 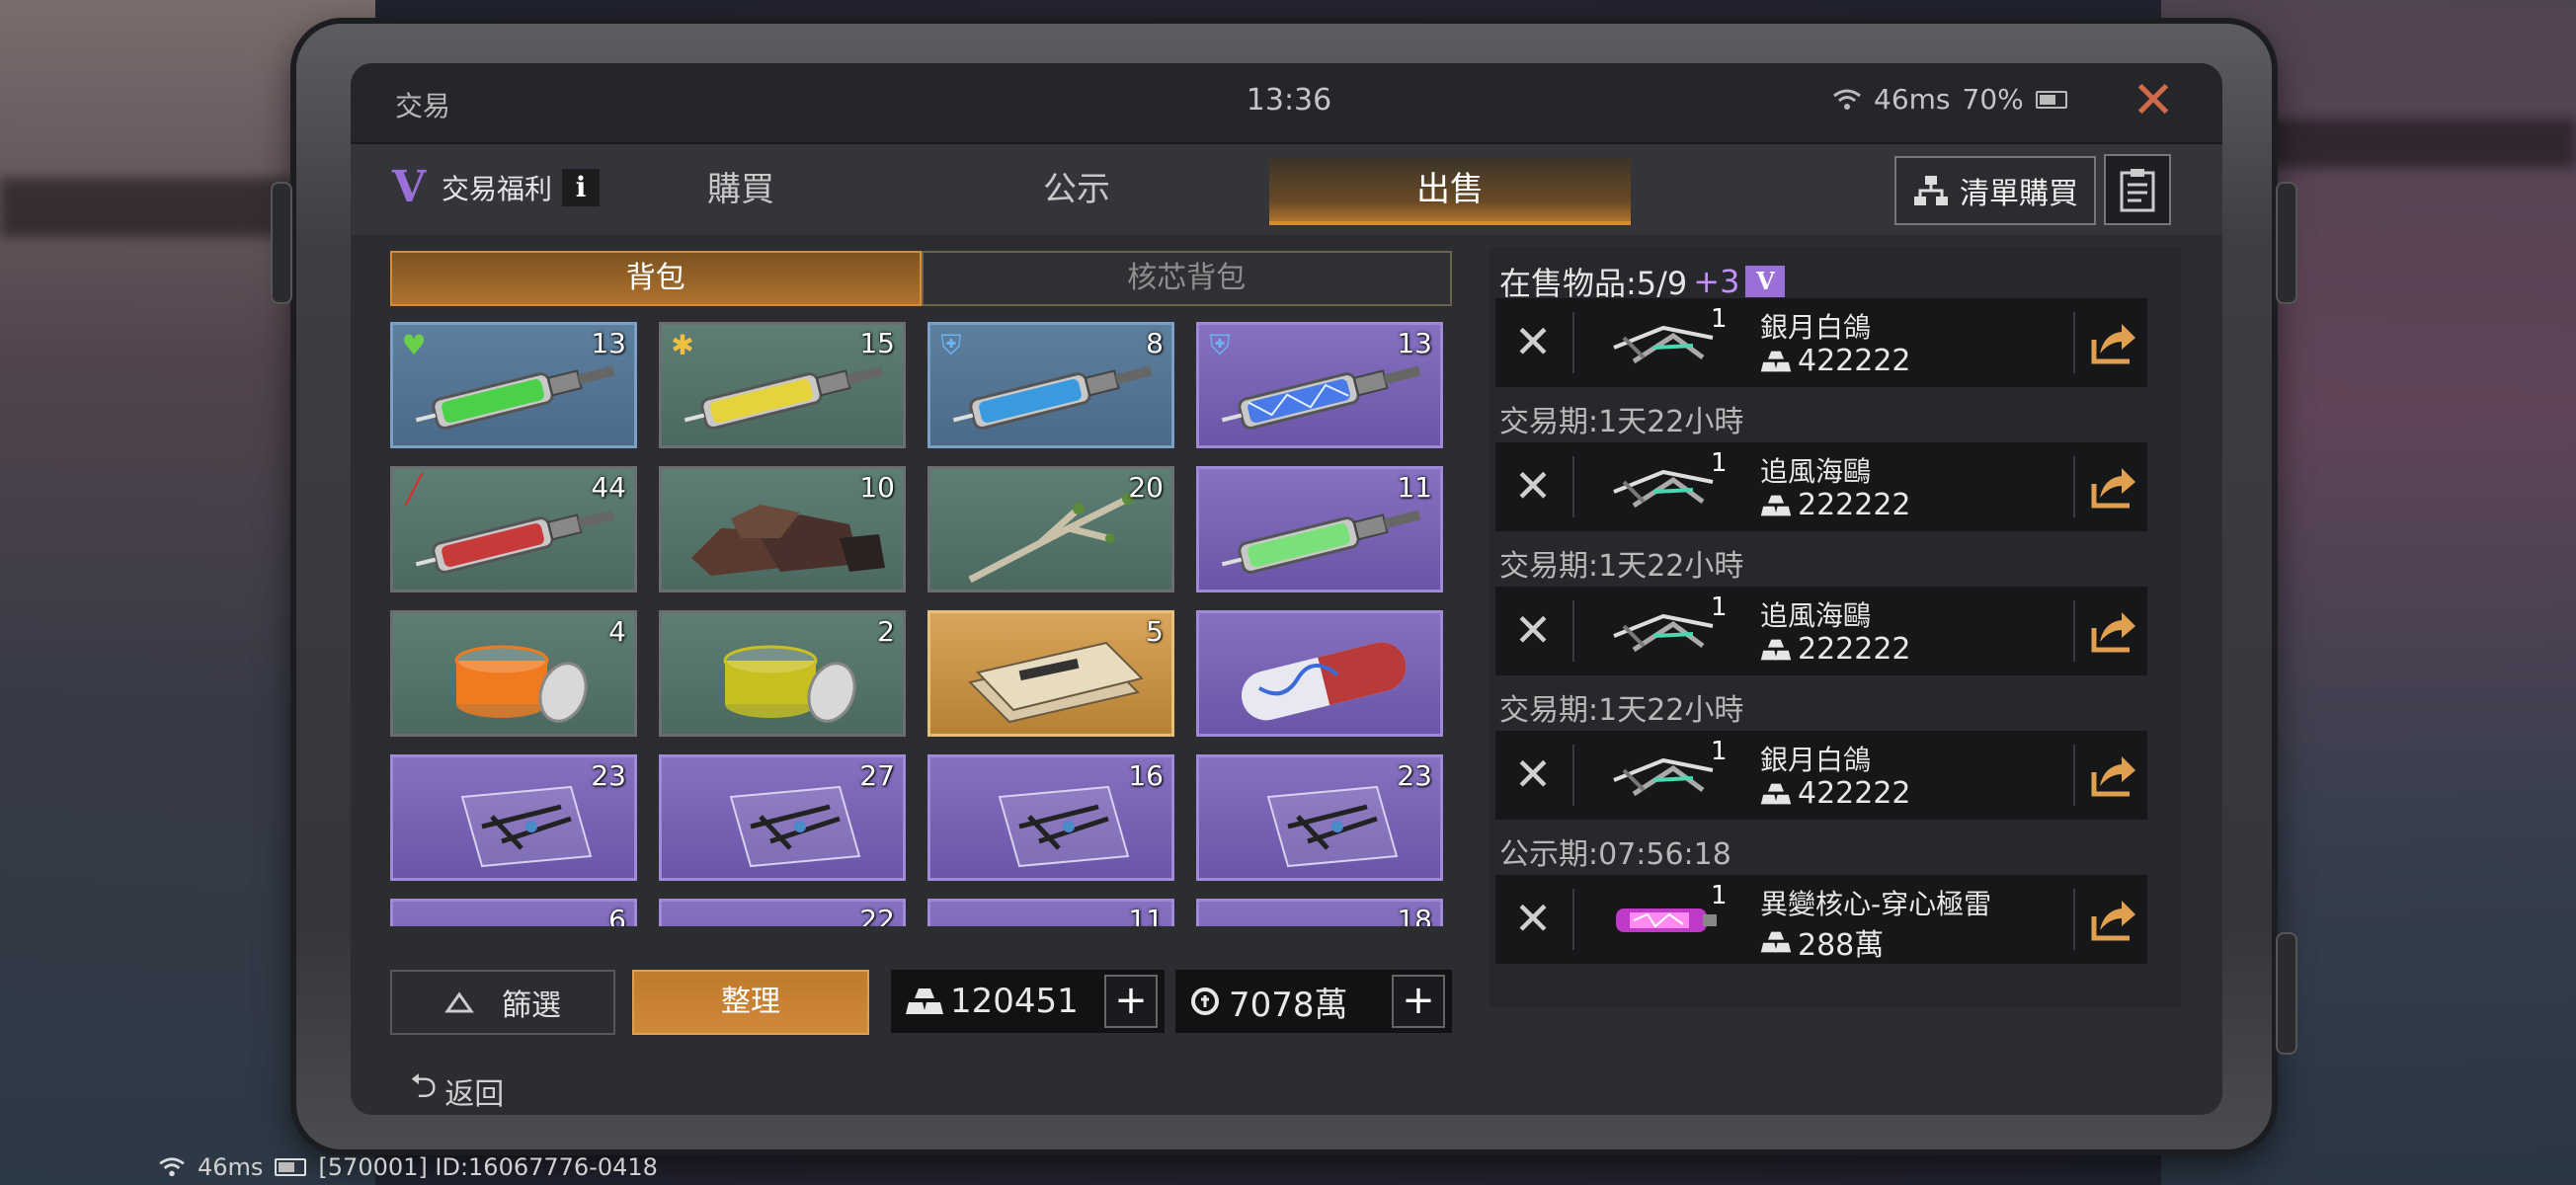 What do you see at coordinates (1414, 488) in the screenshot?
I see `item-count: 11` at bounding box center [1414, 488].